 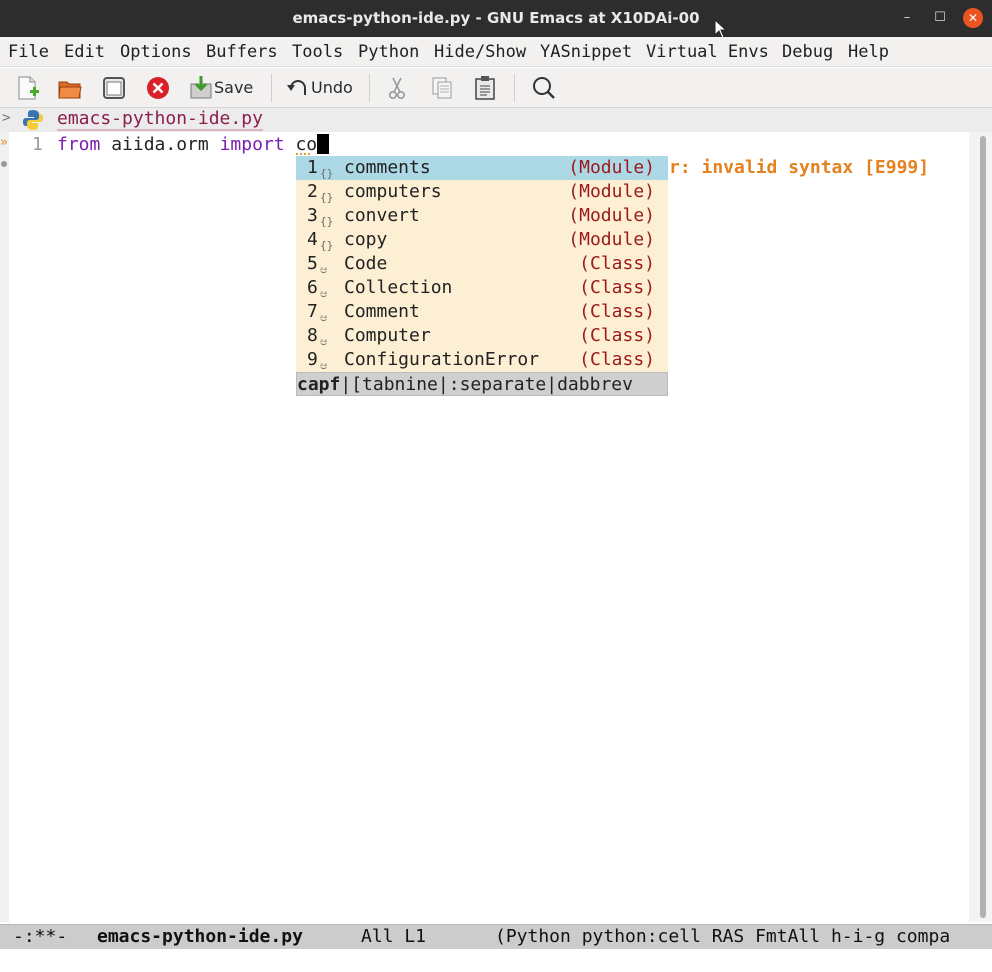 What do you see at coordinates (482, 192) in the screenshot?
I see `completion-candidate: 2{} computers (Module)` at bounding box center [482, 192].